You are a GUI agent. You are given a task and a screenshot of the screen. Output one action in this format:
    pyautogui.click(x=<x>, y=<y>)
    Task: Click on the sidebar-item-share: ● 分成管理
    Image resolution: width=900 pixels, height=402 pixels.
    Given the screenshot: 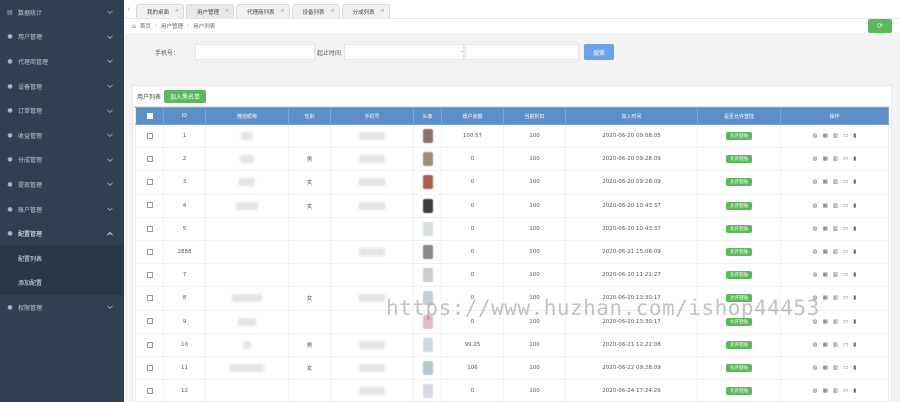 What is the action you would take?
    pyautogui.click(x=62, y=160)
    